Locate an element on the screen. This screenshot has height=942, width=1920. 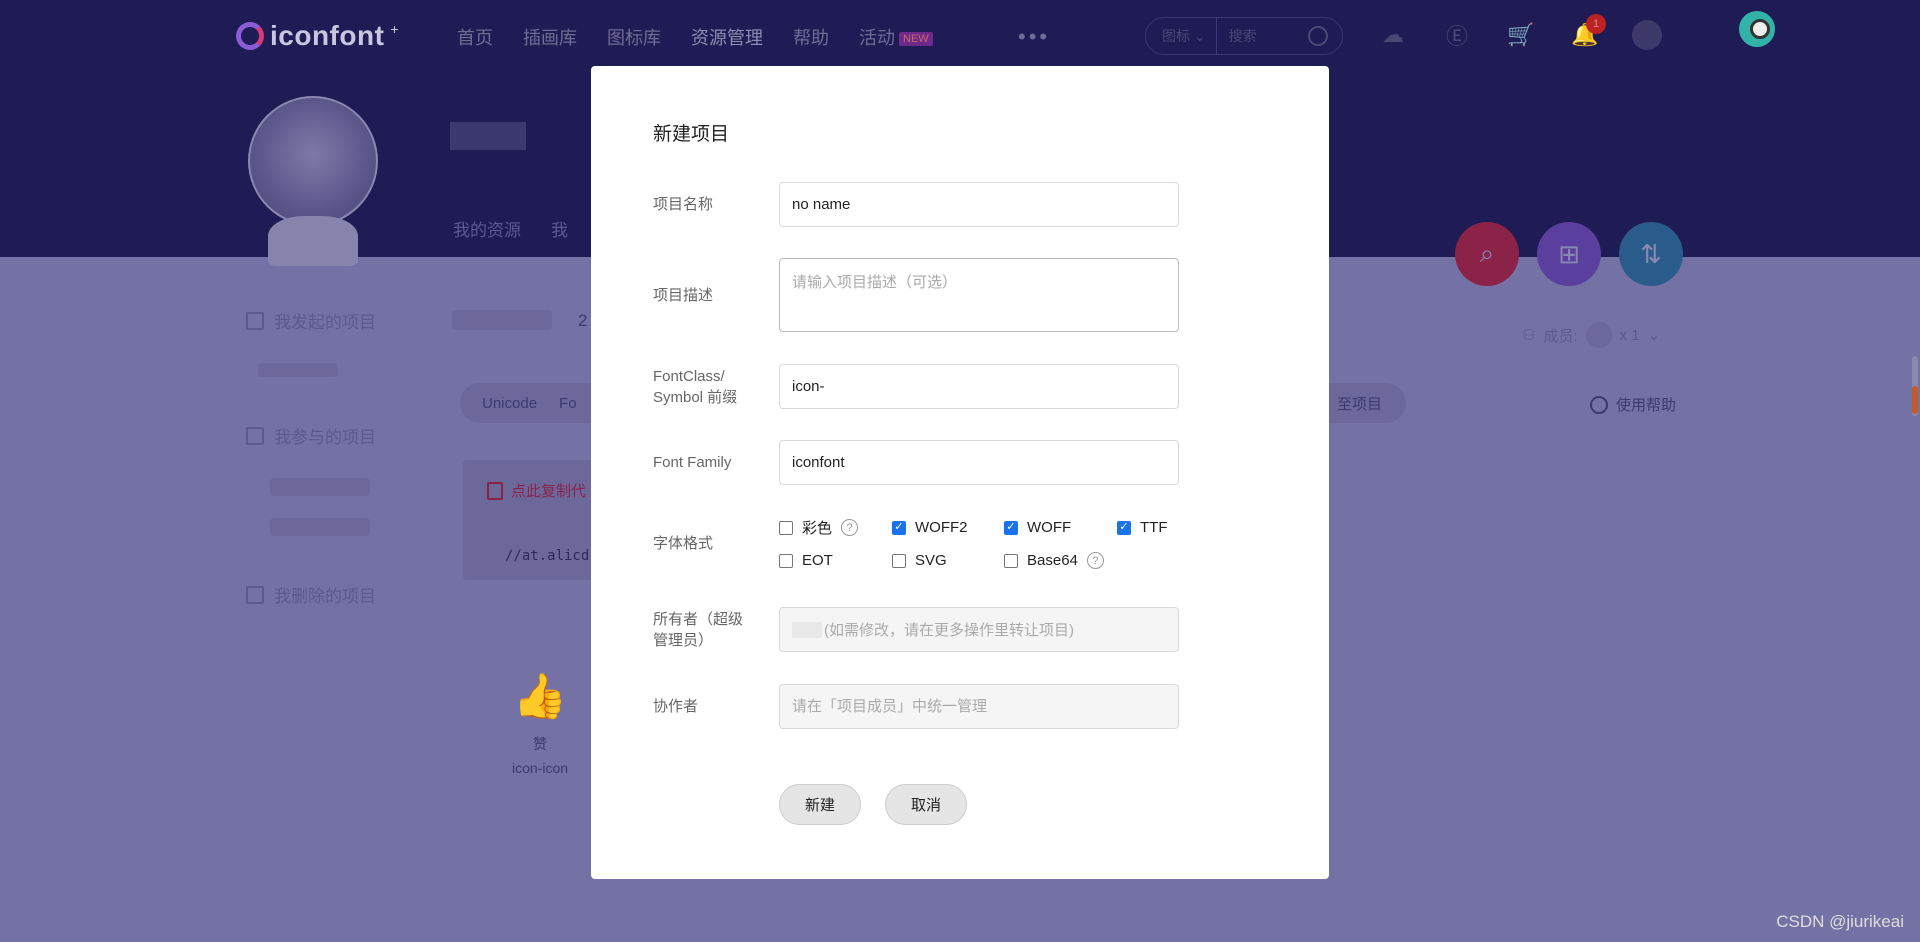
cart-icon: 🛒 is located at coordinates (1521, 35).